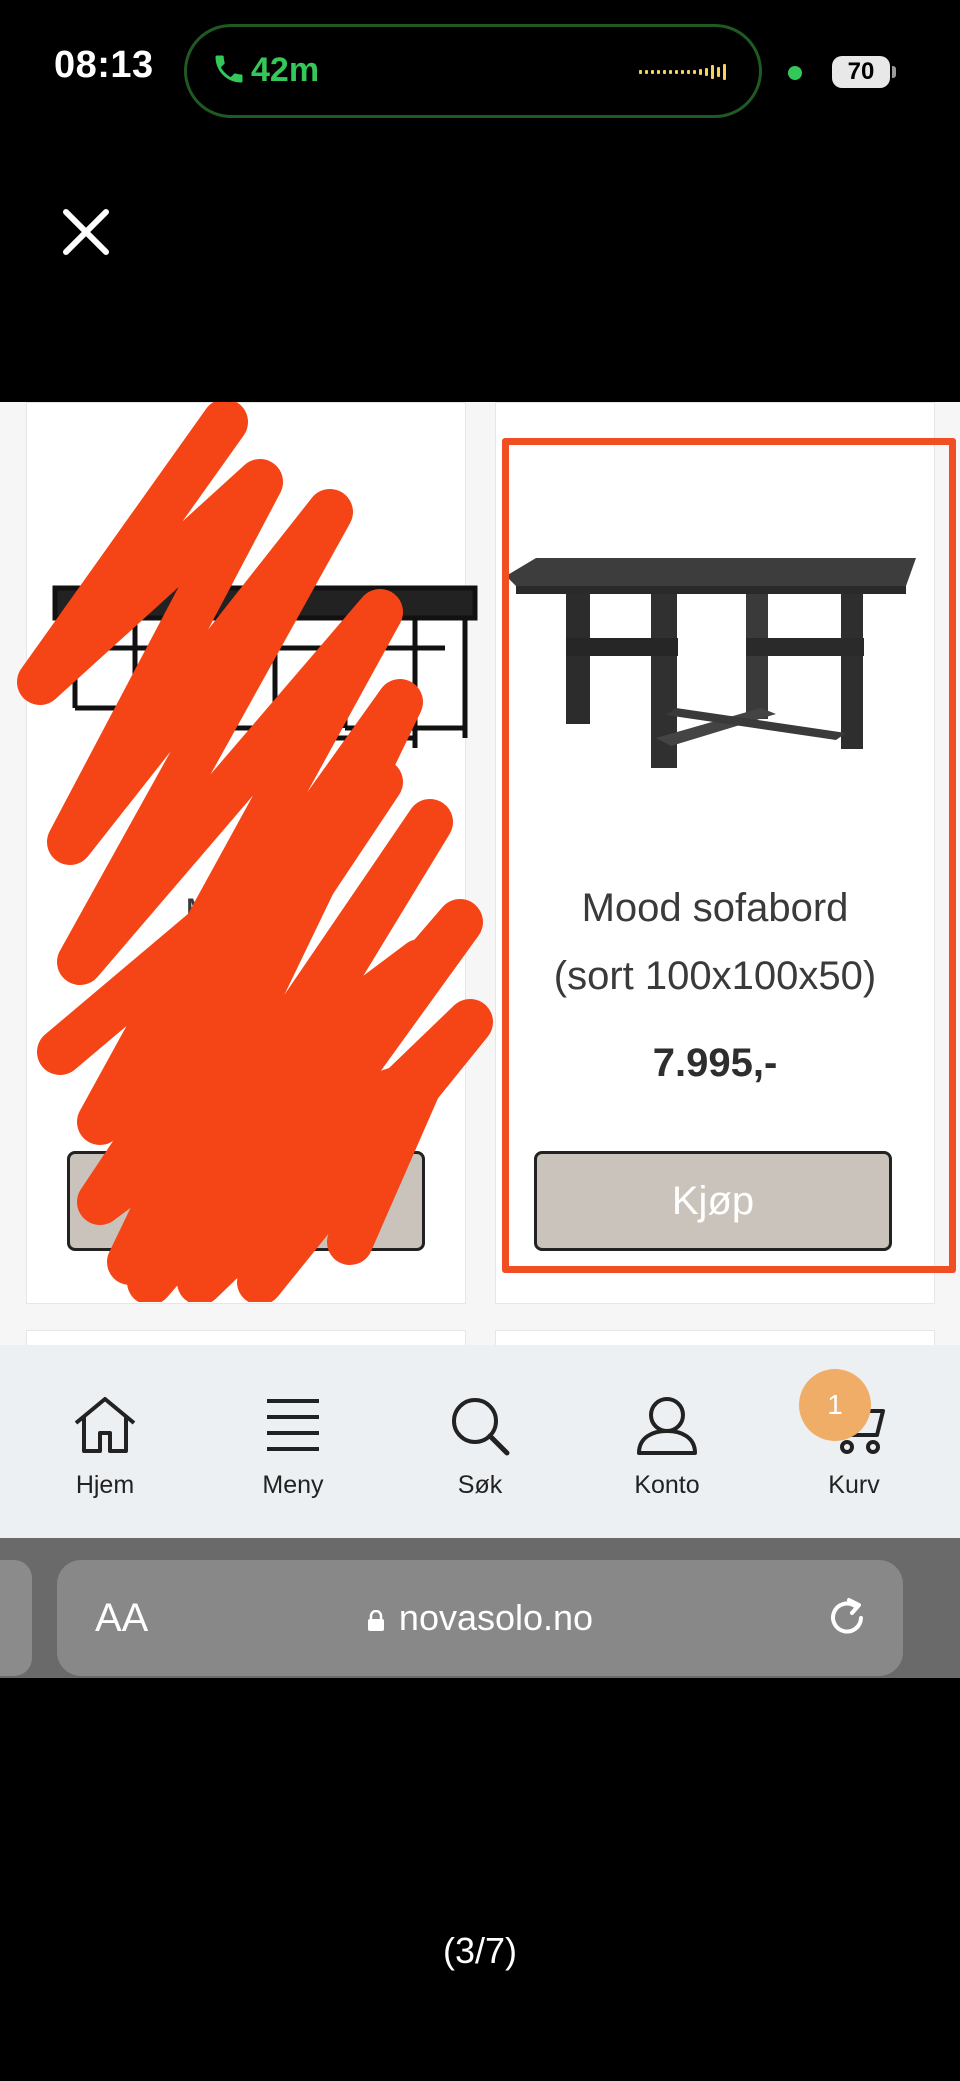 The width and height of the screenshot is (960, 2081). What do you see at coordinates (293, 1425) in the screenshot?
I see `menu-icon` at bounding box center [293, 1425].